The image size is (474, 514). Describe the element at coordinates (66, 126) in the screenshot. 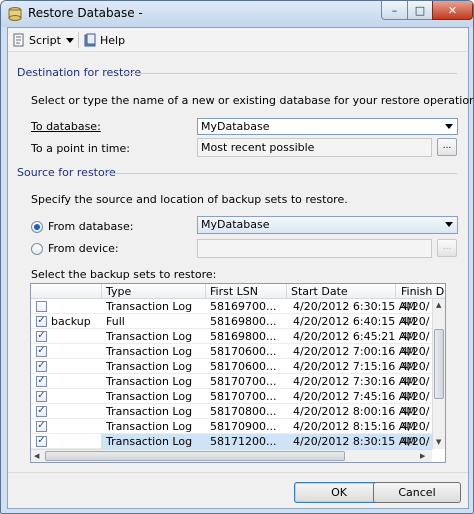

I see `to-database-label: To database:` at that location.